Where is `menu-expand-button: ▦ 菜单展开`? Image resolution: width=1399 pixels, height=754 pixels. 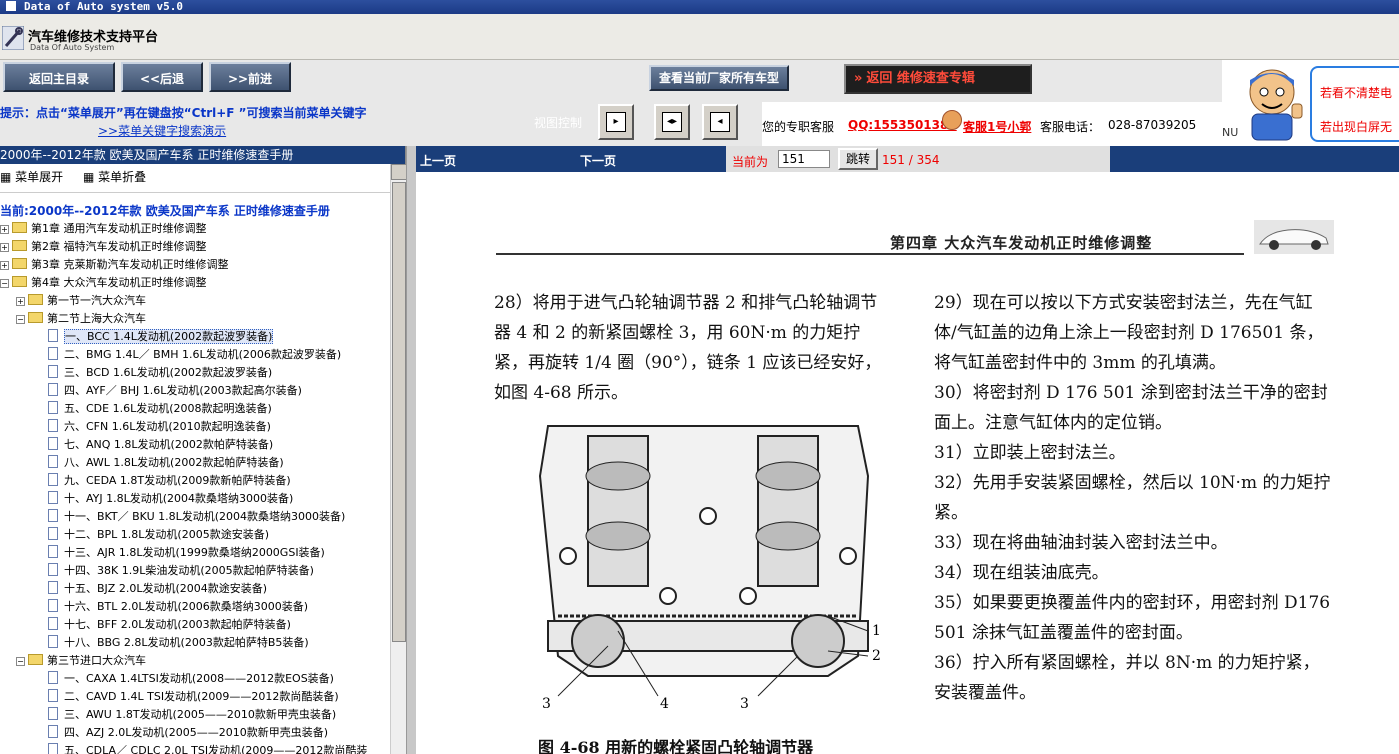
menu-expand-button: ▦ 菜单展开 is located at coordinates (35, 177).